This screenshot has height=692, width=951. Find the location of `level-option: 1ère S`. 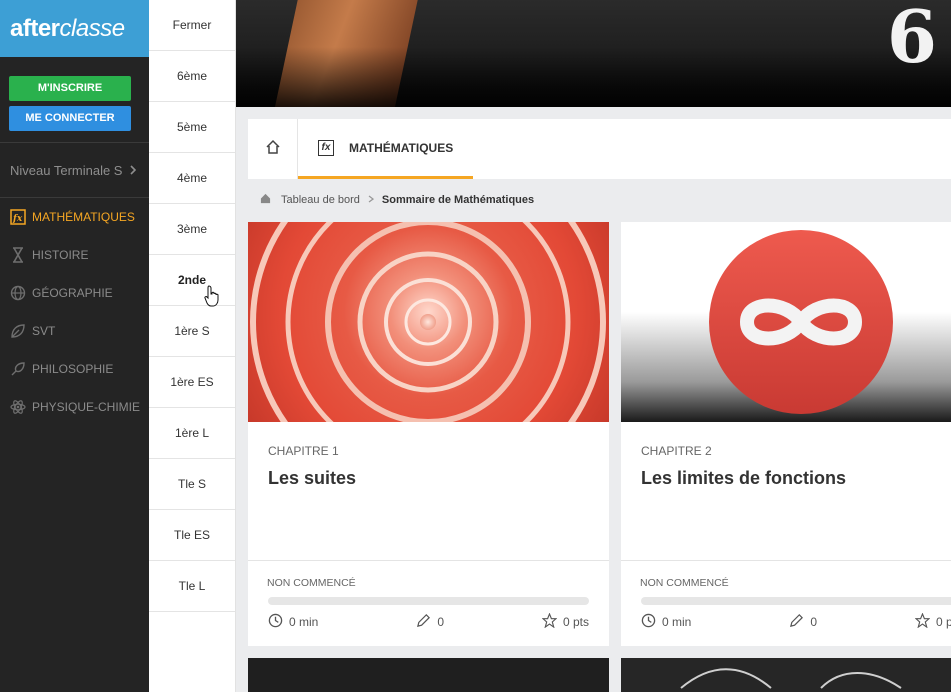

level-option: 1ère S is located at coordinates (192, 331).